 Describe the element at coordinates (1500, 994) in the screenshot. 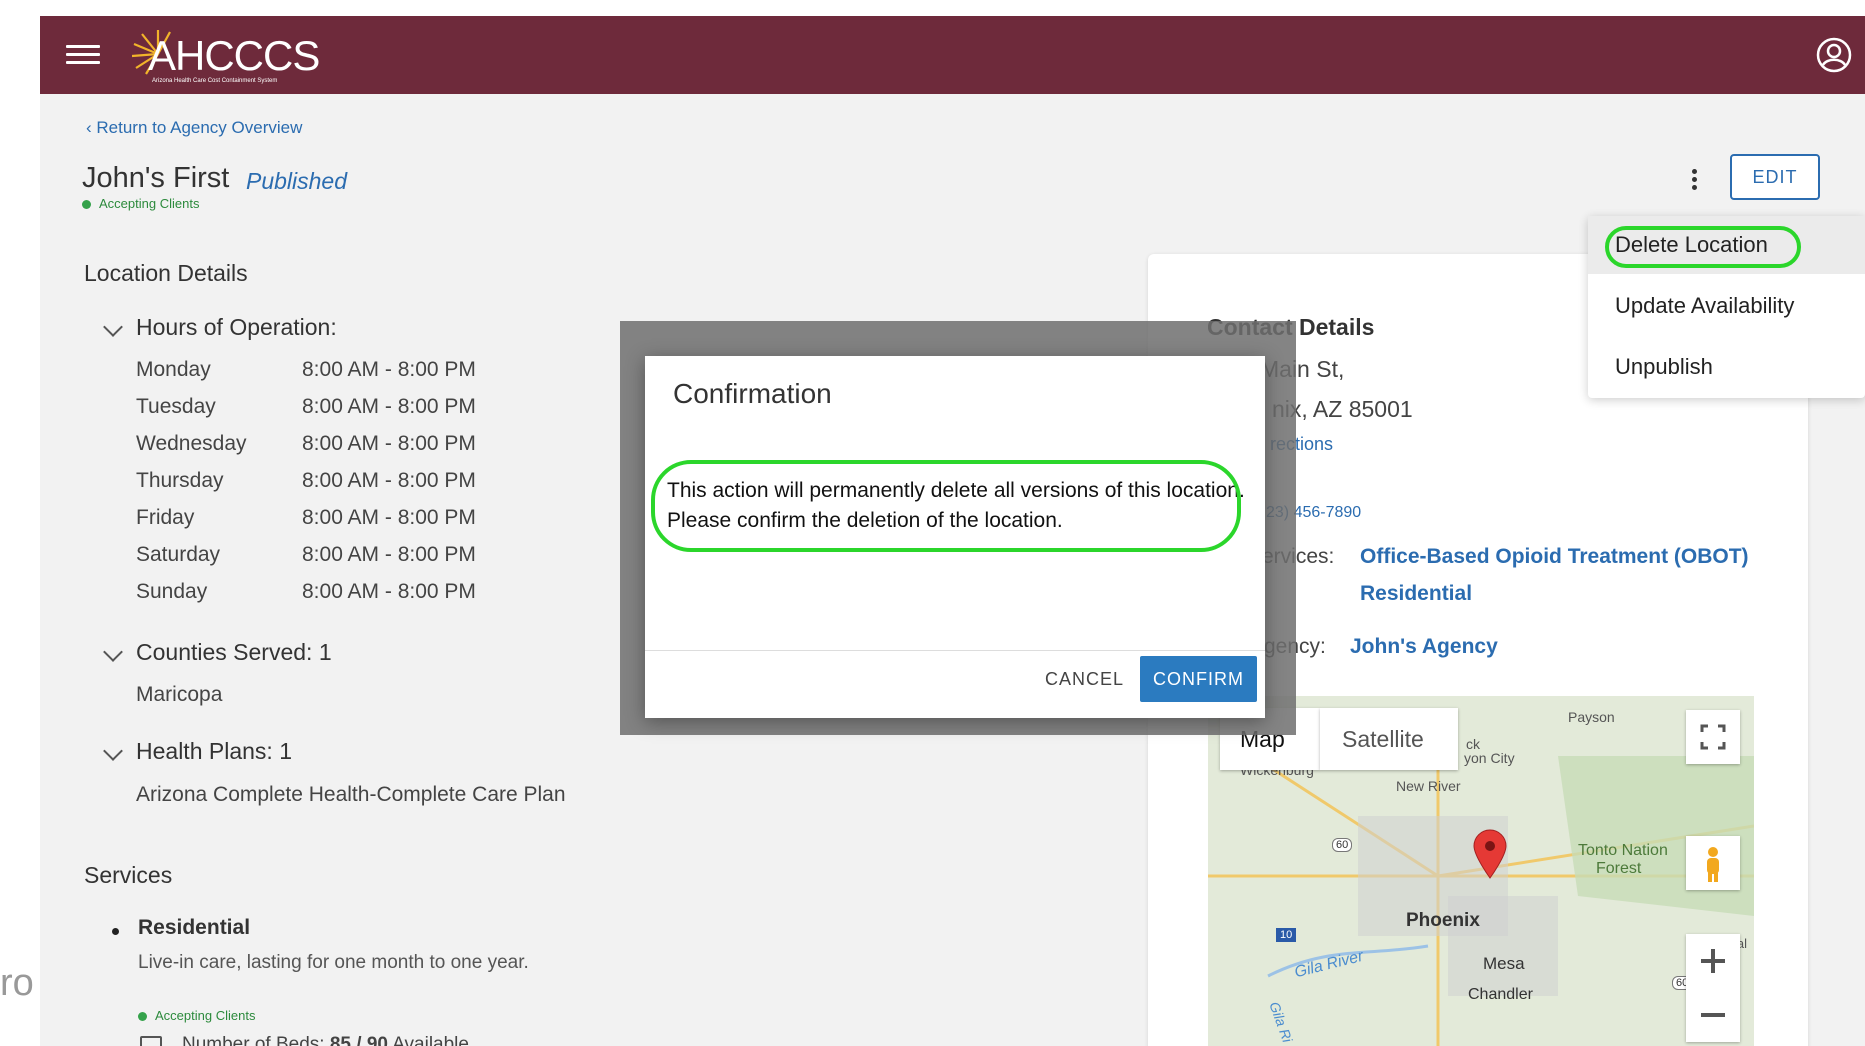

I see `map-place-label: Chandler` at that location.